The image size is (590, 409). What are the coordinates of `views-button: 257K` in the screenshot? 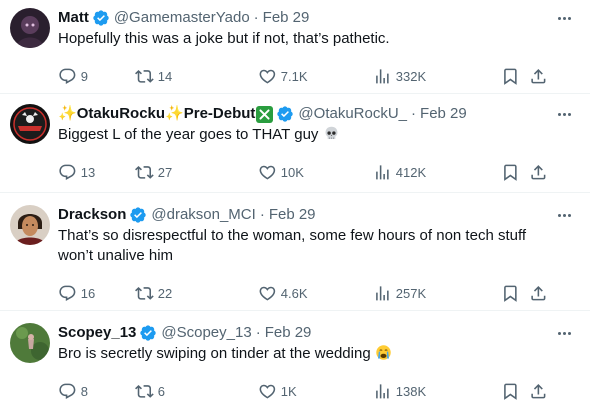 It's located at (437, 293).